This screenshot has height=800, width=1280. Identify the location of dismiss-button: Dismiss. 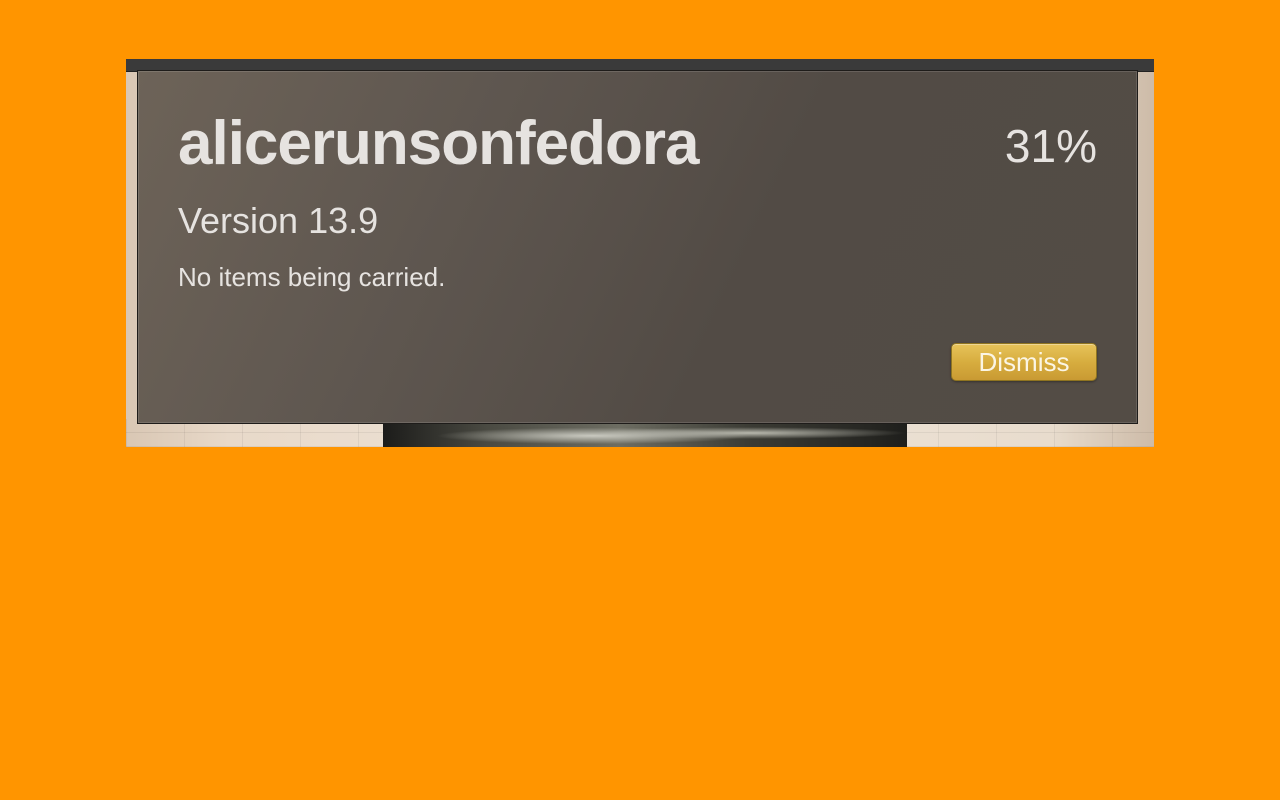
(1024, 362).